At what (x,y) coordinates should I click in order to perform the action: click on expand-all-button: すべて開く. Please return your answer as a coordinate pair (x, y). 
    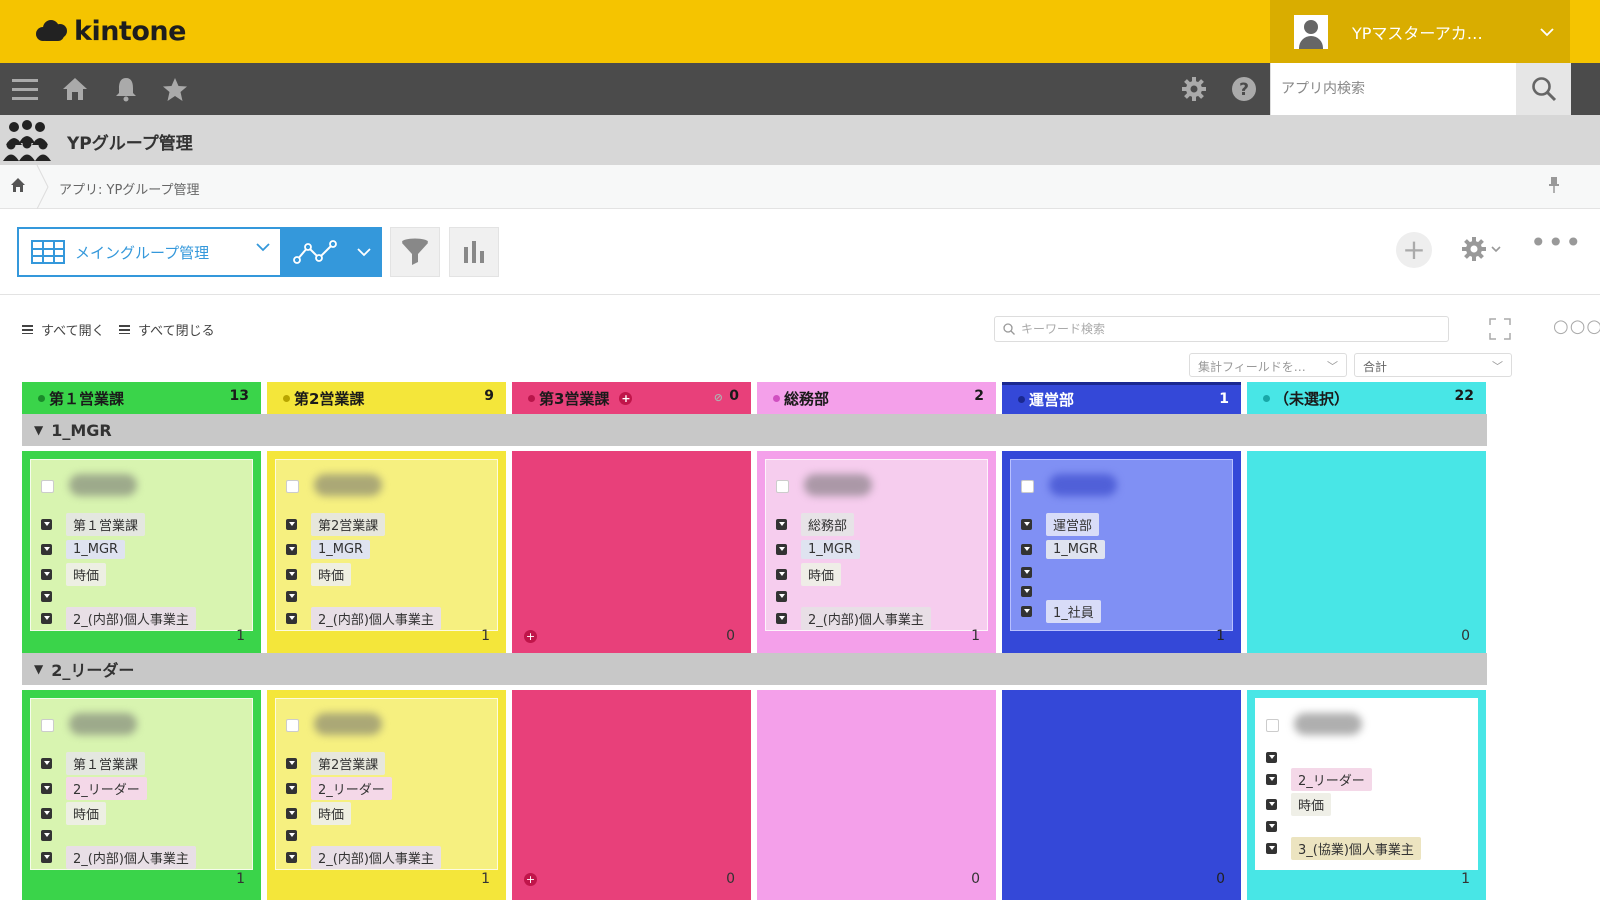
    Looking at the image, I should click on (63, 329).